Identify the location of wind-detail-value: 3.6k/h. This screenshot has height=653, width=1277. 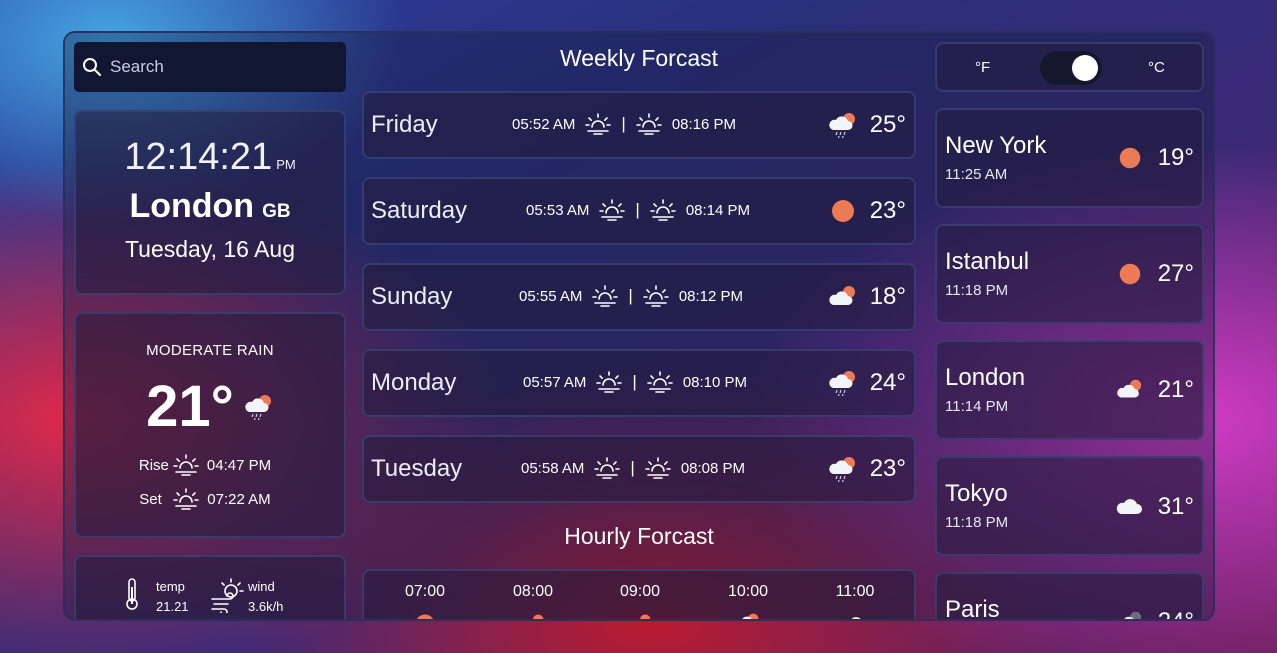
(266, 606).